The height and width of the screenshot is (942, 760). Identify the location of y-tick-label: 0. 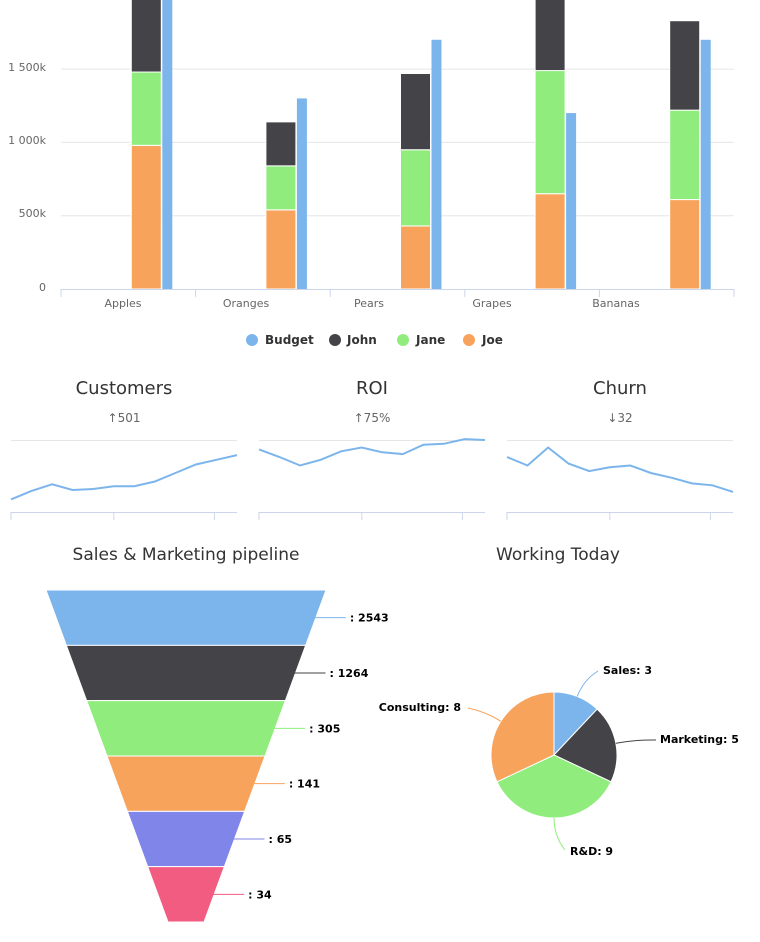
(42, 287).